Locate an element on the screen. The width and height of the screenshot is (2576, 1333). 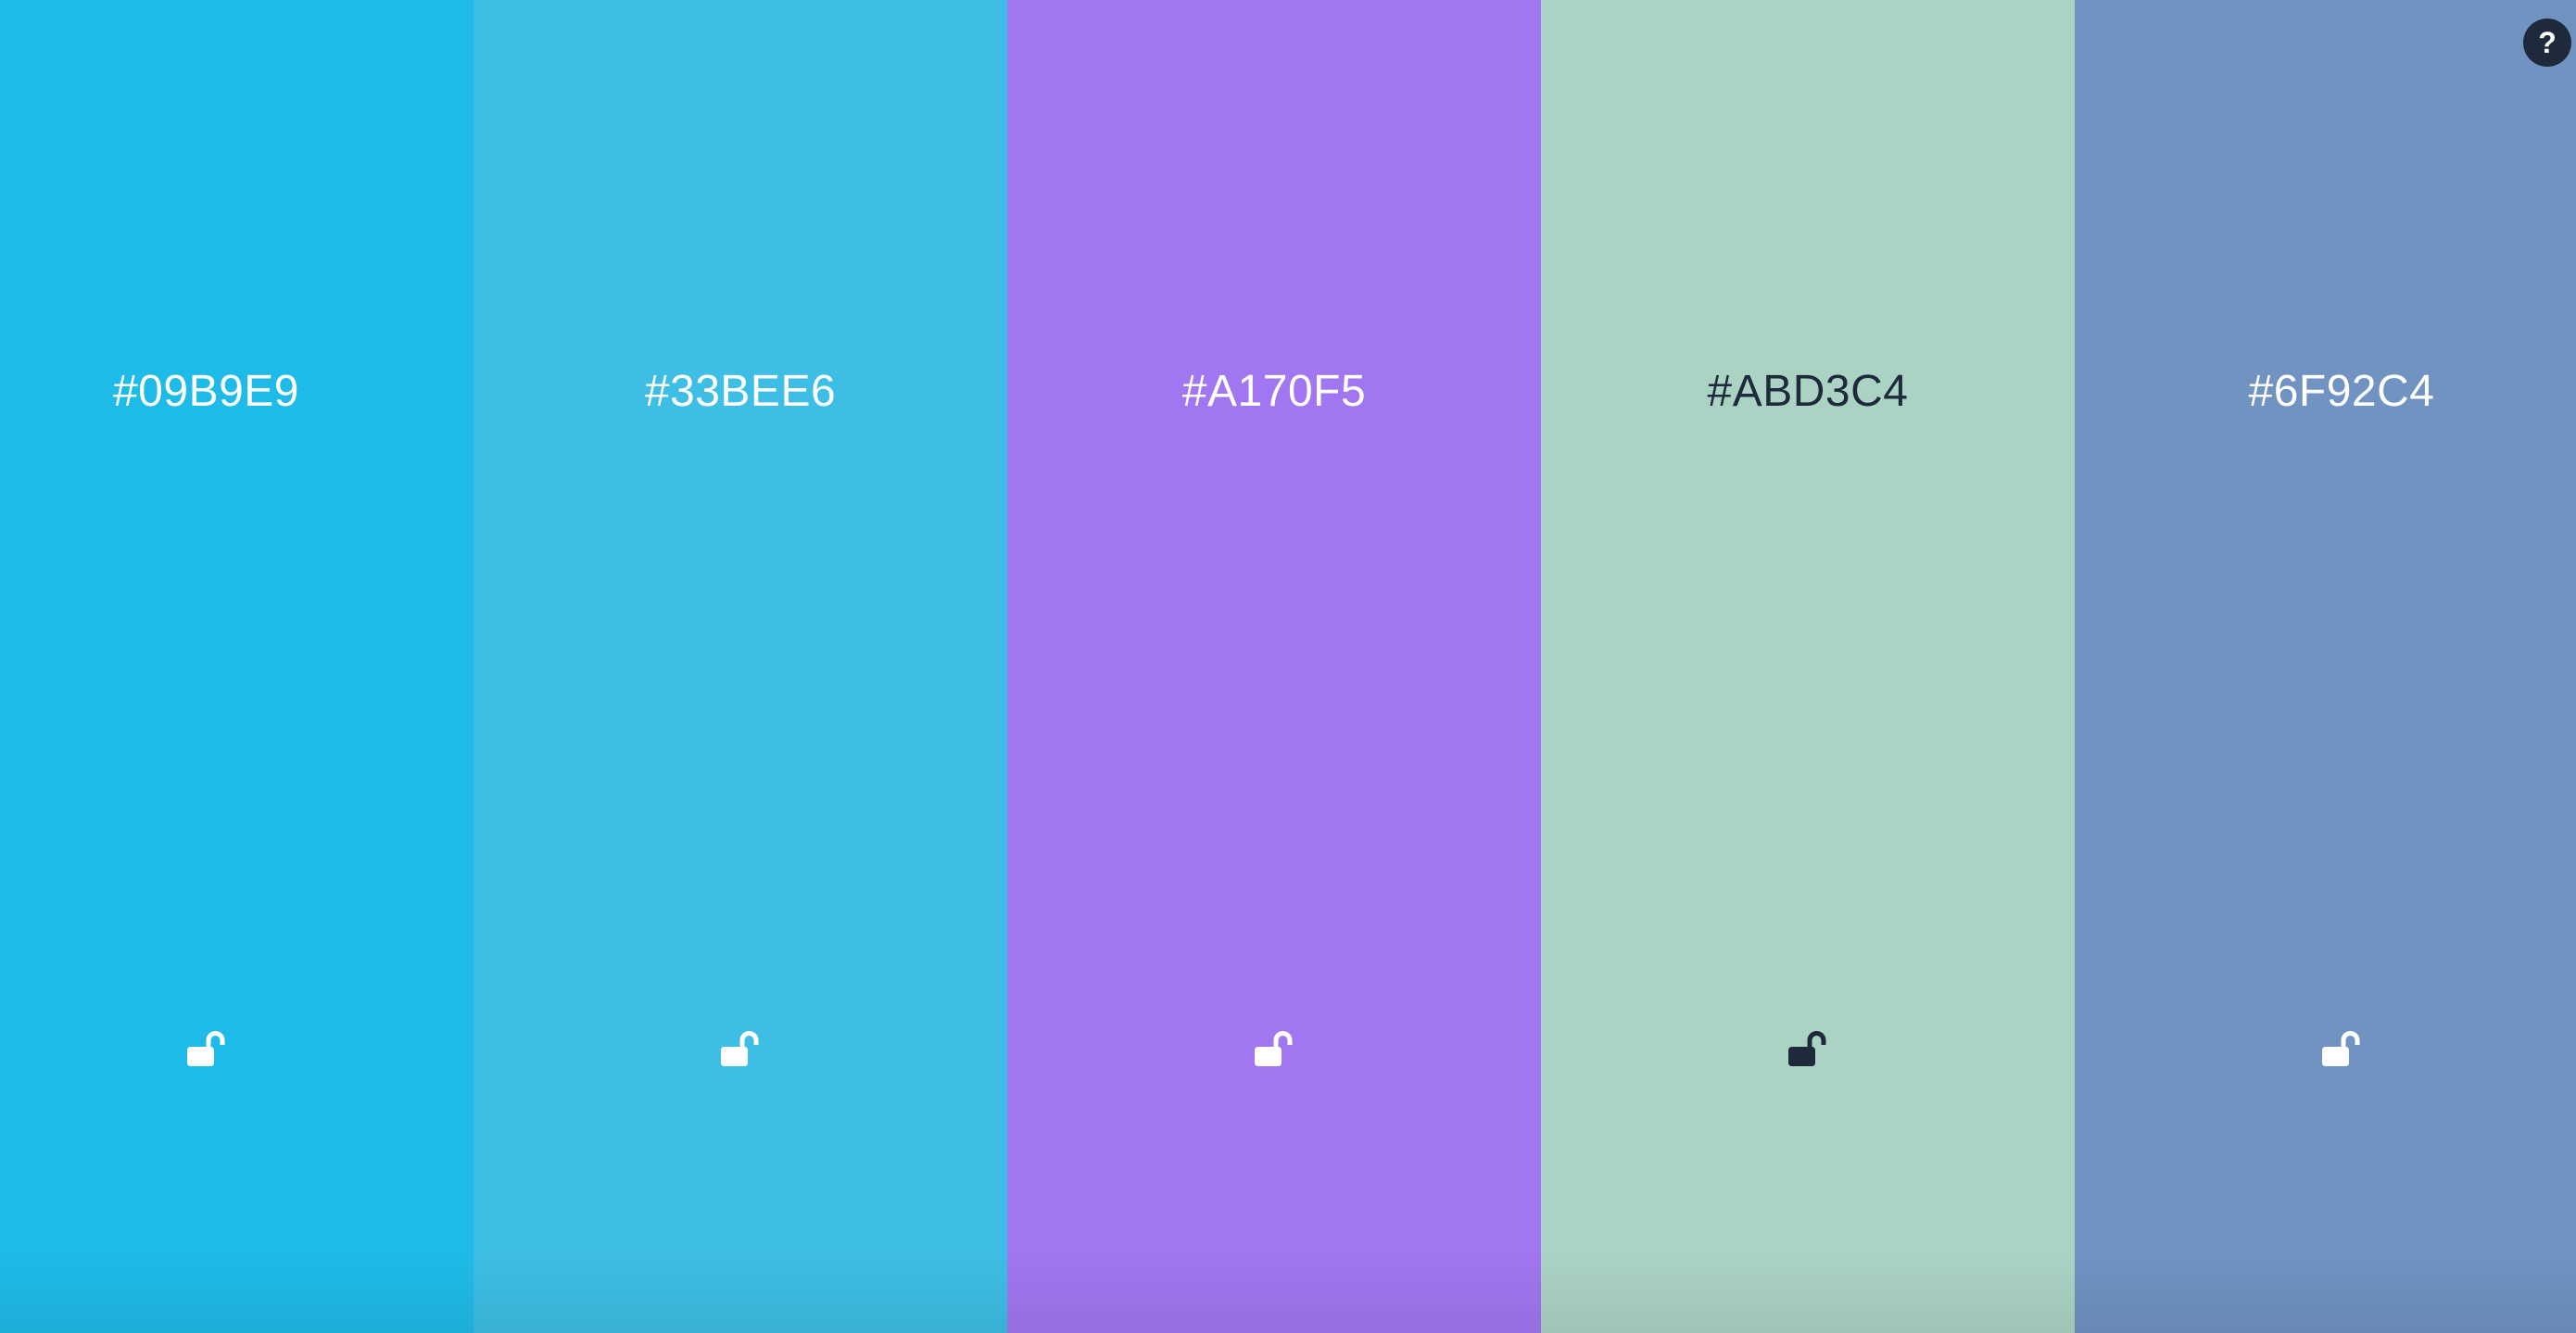
hex-code: #6F92C4 is located at coordinates (2325, 392).